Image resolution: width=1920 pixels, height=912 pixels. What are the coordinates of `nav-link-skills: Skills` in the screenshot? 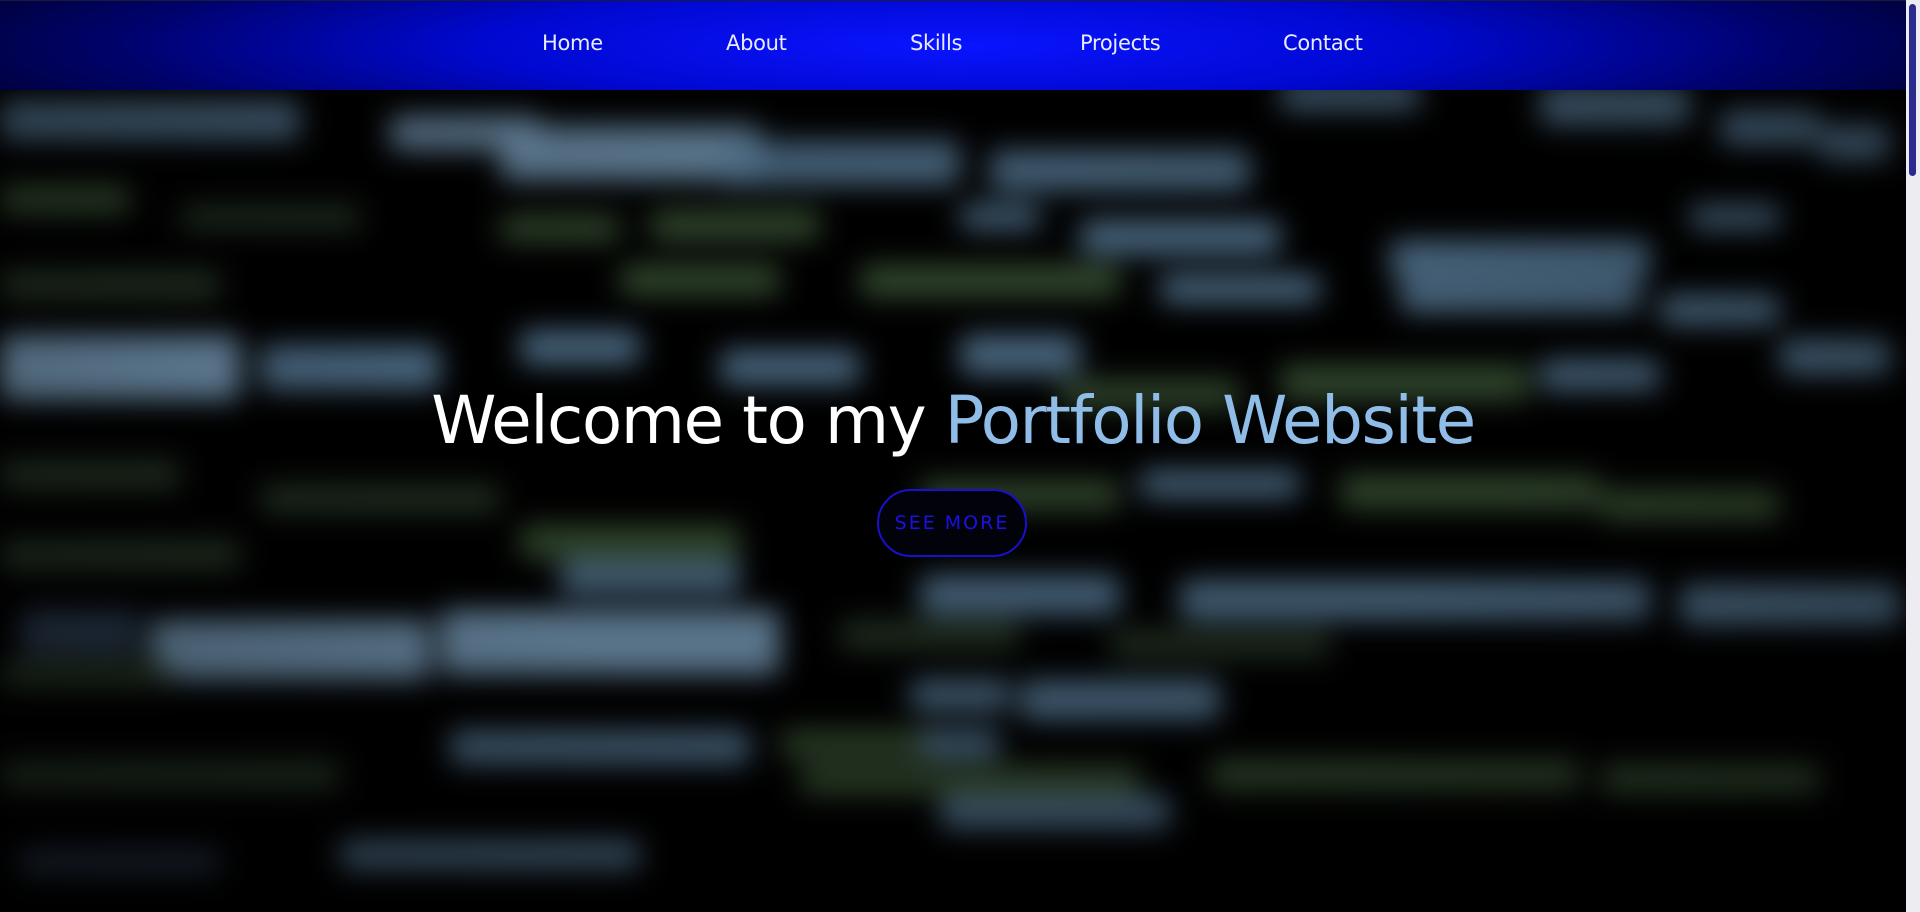 It's located at (936, 43).